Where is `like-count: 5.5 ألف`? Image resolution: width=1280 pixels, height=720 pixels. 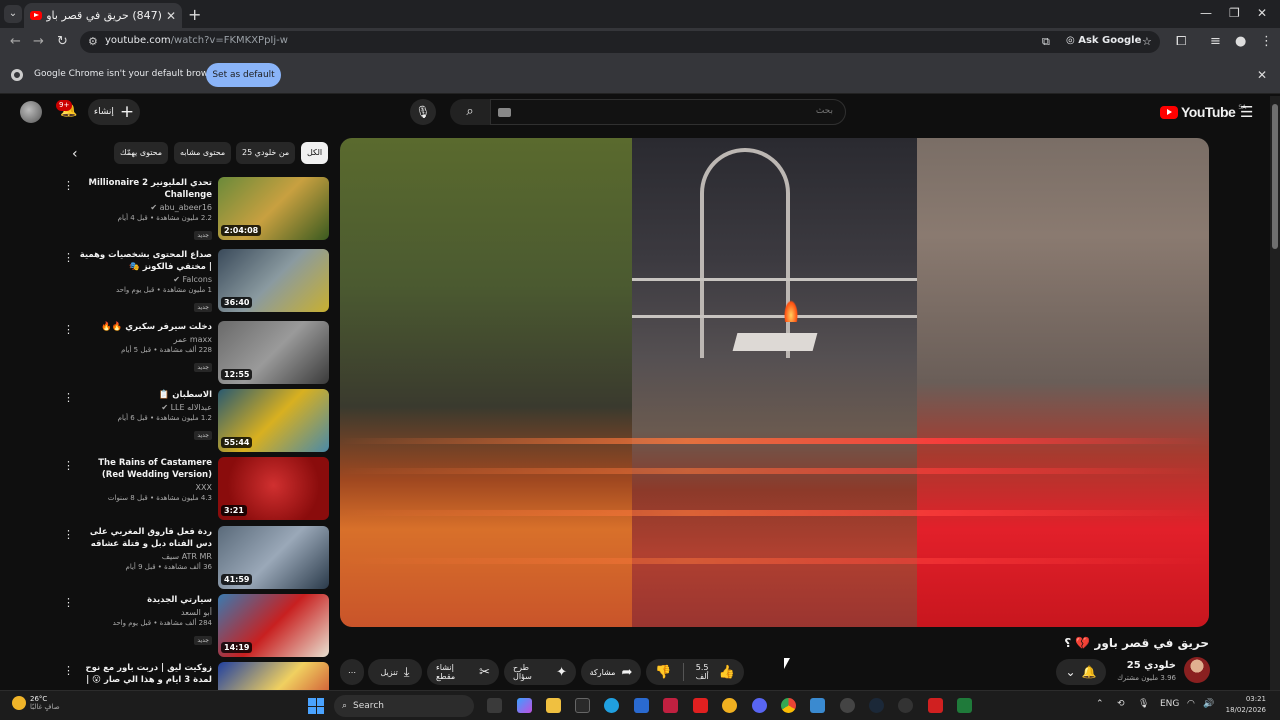 like-count: 5.5 ألف is located at coordinates (704, 672).